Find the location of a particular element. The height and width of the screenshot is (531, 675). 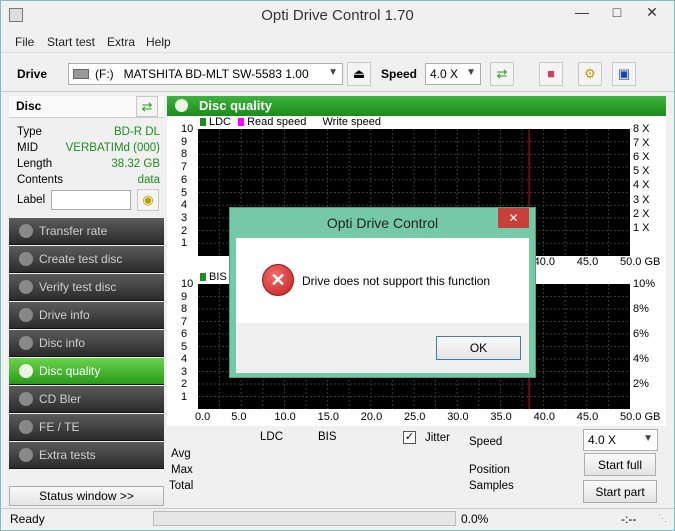

nav-verify-test-disc: Verify test disc is located at coordinates (86, 287).